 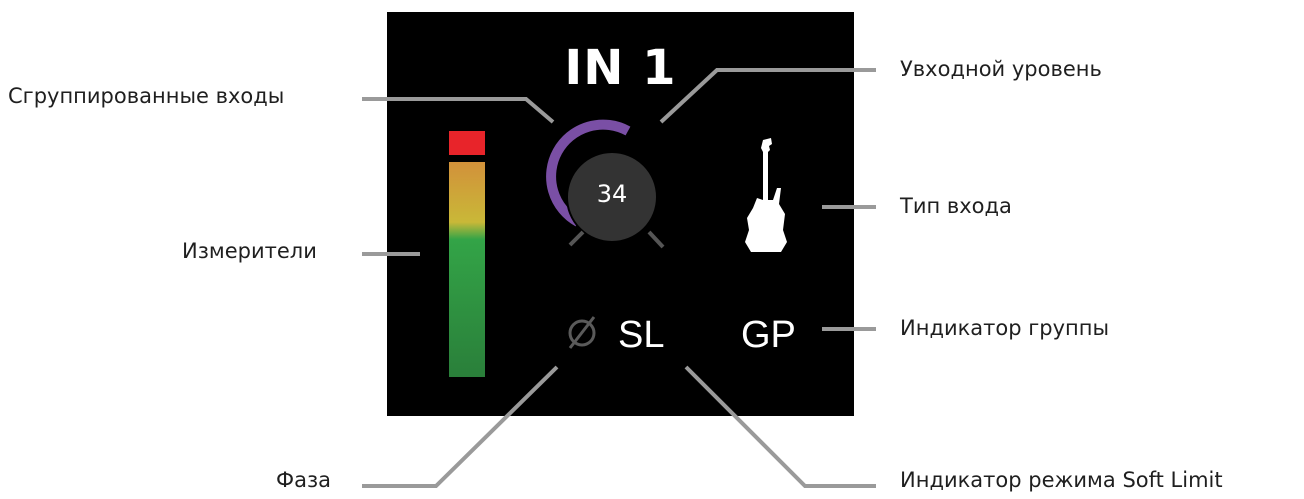 What do you see at coordinates (249, 251) in the screenshot?
I see `callout-meters: Измерители` at bounding box center [249, 251].